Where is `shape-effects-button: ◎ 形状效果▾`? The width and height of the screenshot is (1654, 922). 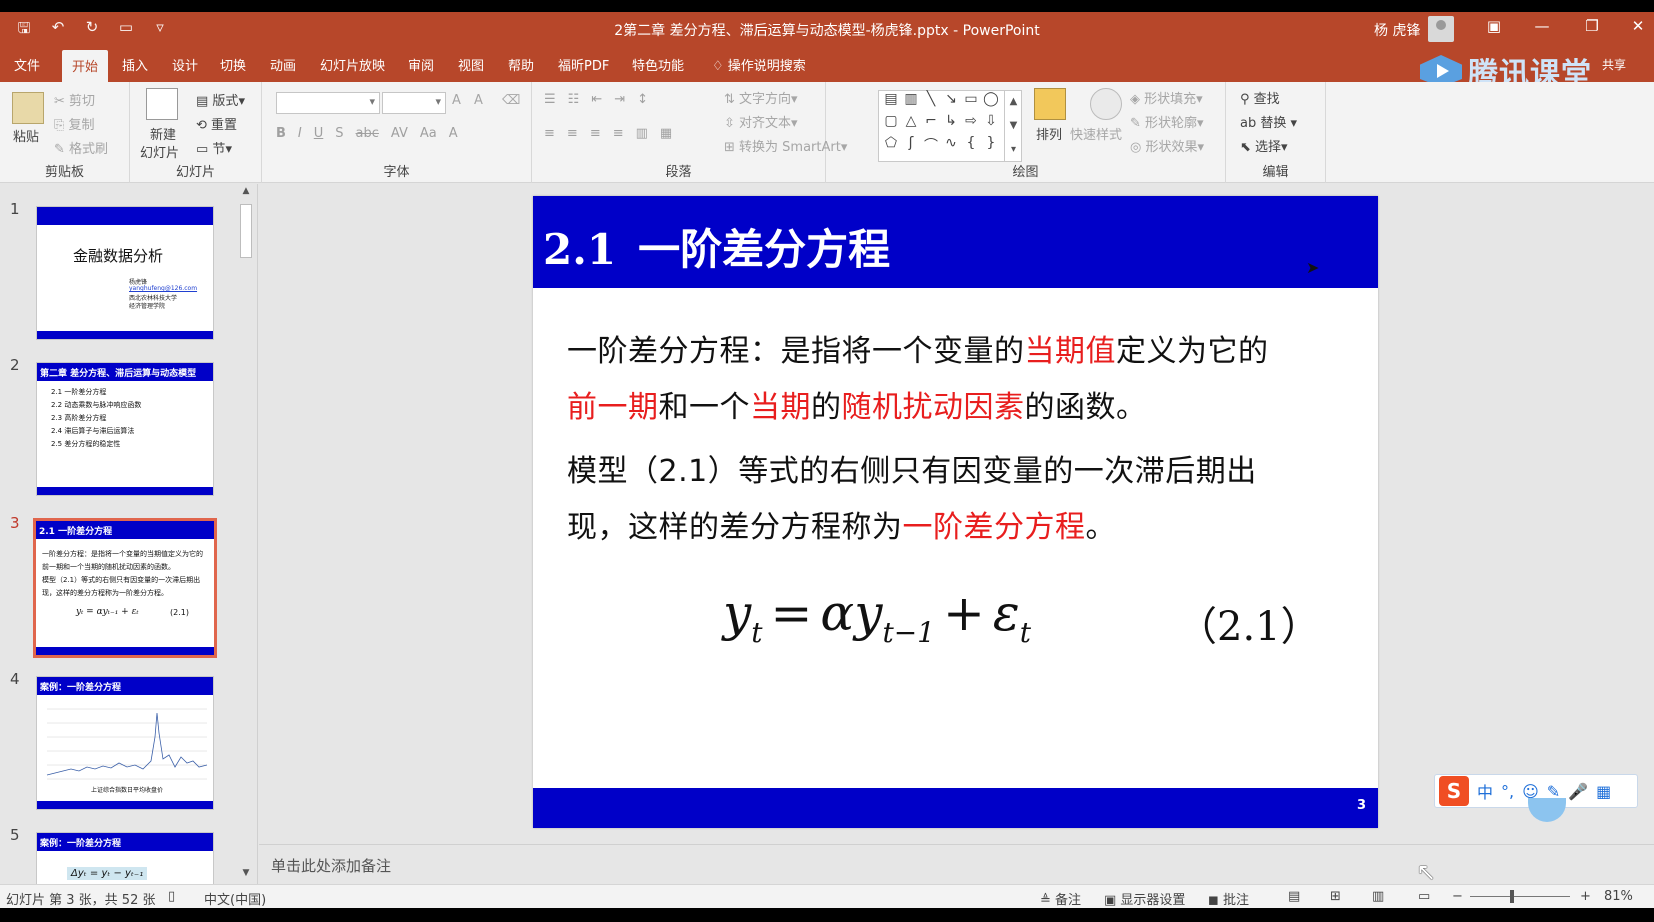 shape-effects-button: ◎ 形状效果▾ is located at coordinates (1167, 145).